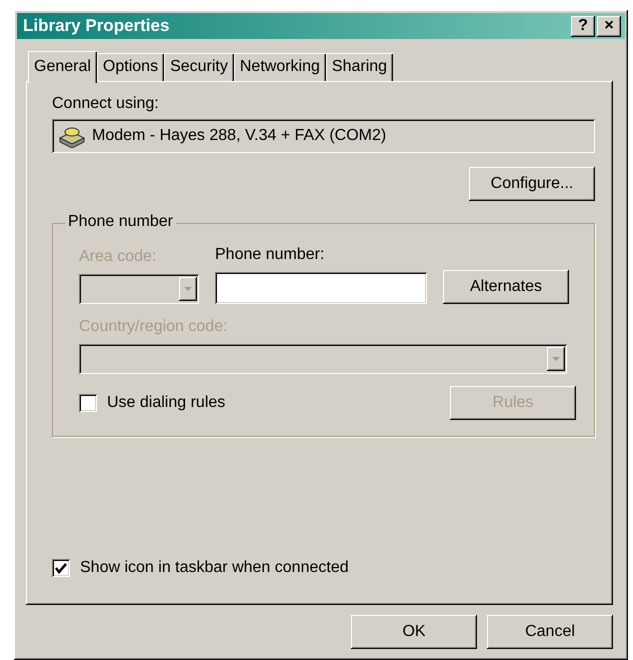 The height and width of the screenshot is (660, 633). Describe the element at coordinates (506, 287) in the screenshot. I see `alternates-button: Alternates` at that location.